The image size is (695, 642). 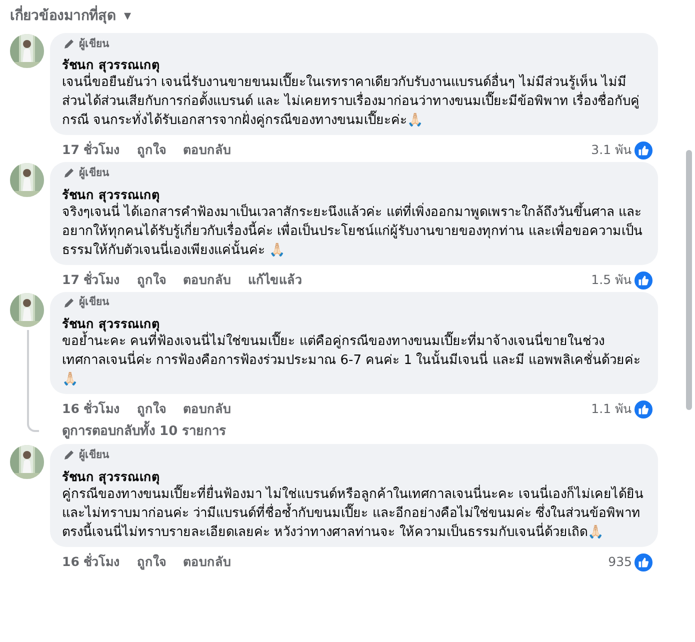 What do you see at coordinates (354, 360) in the screenshot?
I see `comment-text: ขอย้ำนะคะ คนที่ฟ้องเจนนี่ไม่ใช่ขนมเปี๊ยะ แต่คือคู่กรณีของทางขนมเปี๊ยะที่มาจ้างเจนนี่ขายในช่วงเทศกาลเจนนี่ค่ะ การฟ้องคือการฟ้องร่วมประมาณ 6-7 คนค่ะ 1 ในนั้นมีเจนนี่ และมี แอพพลิเคชั่นด้วยค่ะ 🙏🏻` at bounding box center [354, 360].